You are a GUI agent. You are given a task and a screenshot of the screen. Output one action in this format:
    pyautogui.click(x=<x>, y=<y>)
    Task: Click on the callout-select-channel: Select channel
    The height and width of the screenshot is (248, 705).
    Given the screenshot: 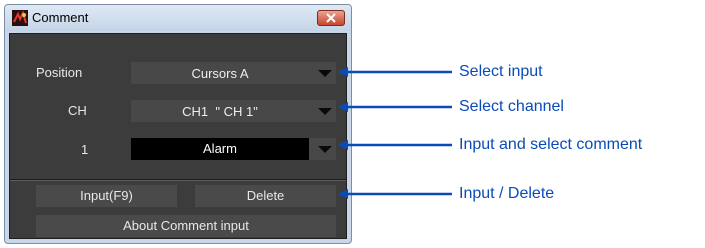 What is the action you would take?
    pyautogui.click(x=511, y=106)
    